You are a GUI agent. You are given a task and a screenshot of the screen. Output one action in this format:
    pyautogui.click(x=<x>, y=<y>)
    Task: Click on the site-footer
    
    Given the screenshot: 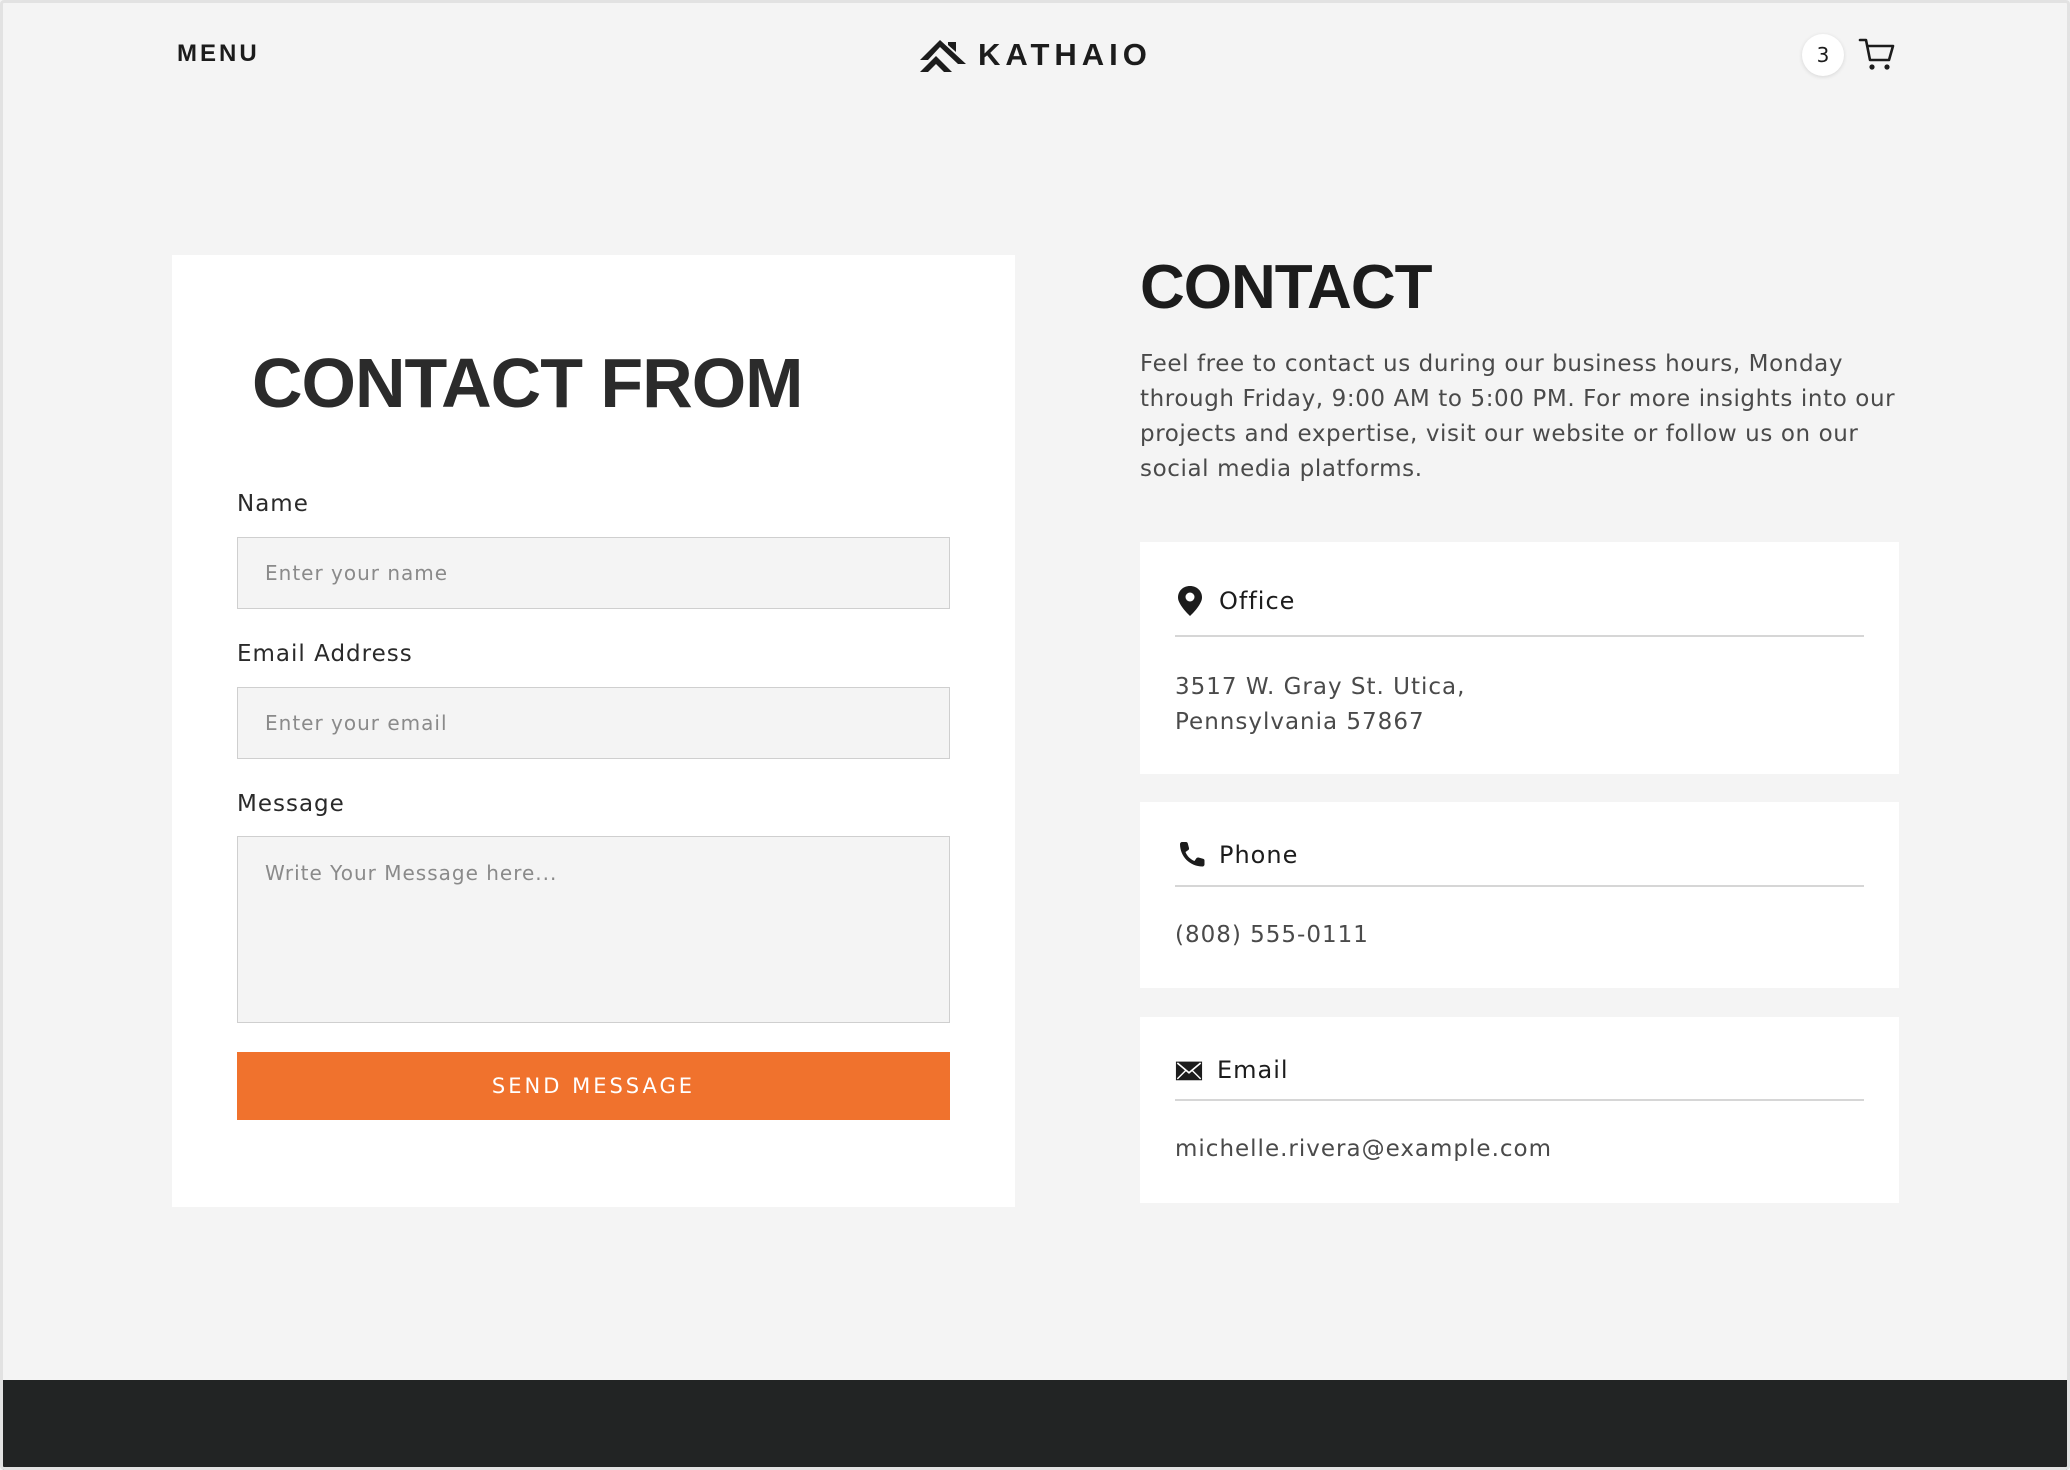 What is the action you would take?
    pyautogui.click(x=1035, y=1425)
    